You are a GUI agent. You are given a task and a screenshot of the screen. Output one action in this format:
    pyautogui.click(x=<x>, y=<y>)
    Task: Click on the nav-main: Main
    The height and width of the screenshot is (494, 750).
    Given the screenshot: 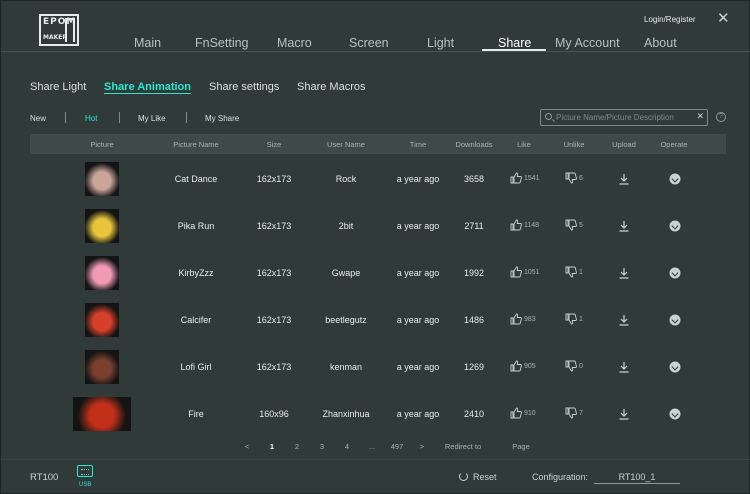 What is the action you would take?
    pyautogui.click(x=147, y=43)
    